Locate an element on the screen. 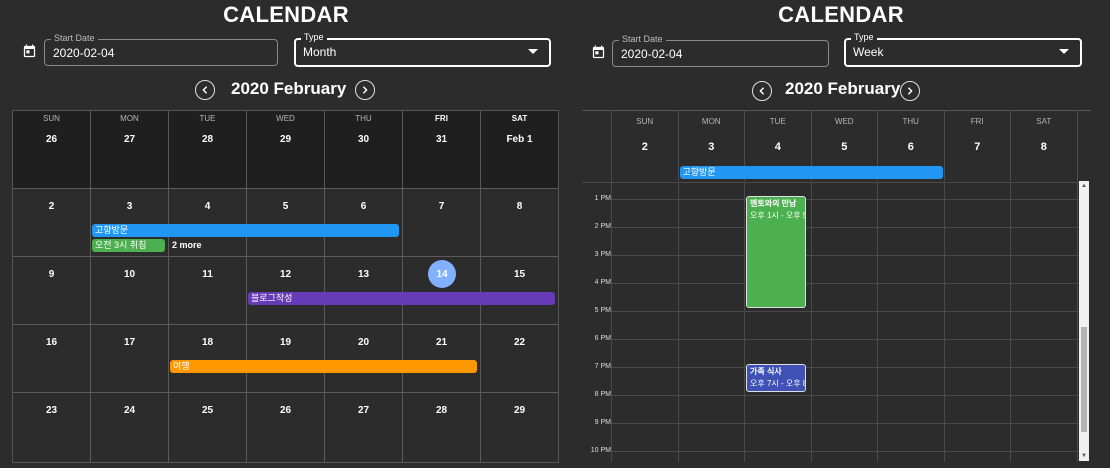 The image size is (1110, 468). day-cell: 24 is located at coordinates (130, 427).